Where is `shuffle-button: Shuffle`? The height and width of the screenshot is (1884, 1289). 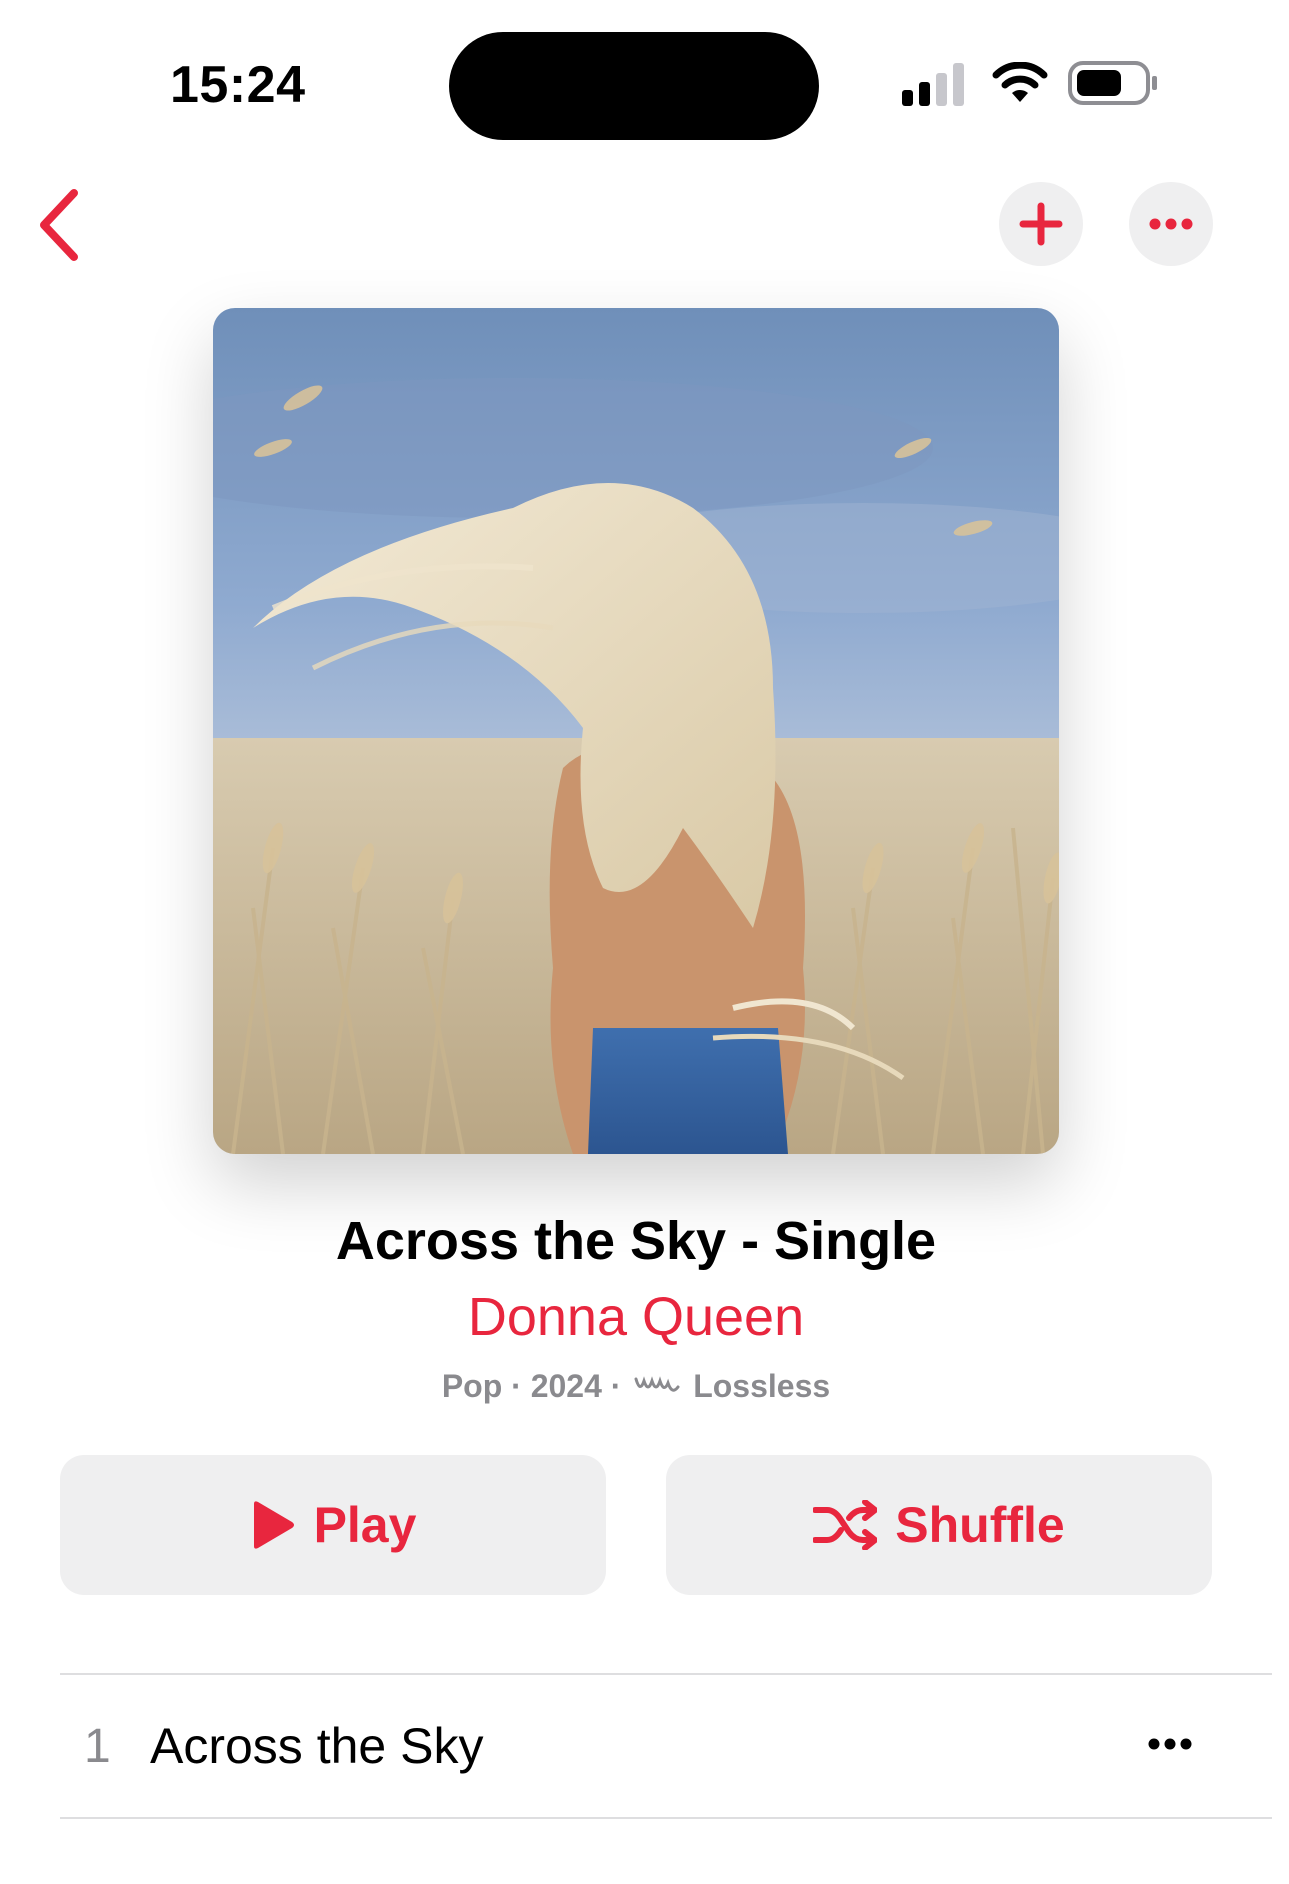 shuffle-button: Shuffle is located at coordinates (939, 1525).